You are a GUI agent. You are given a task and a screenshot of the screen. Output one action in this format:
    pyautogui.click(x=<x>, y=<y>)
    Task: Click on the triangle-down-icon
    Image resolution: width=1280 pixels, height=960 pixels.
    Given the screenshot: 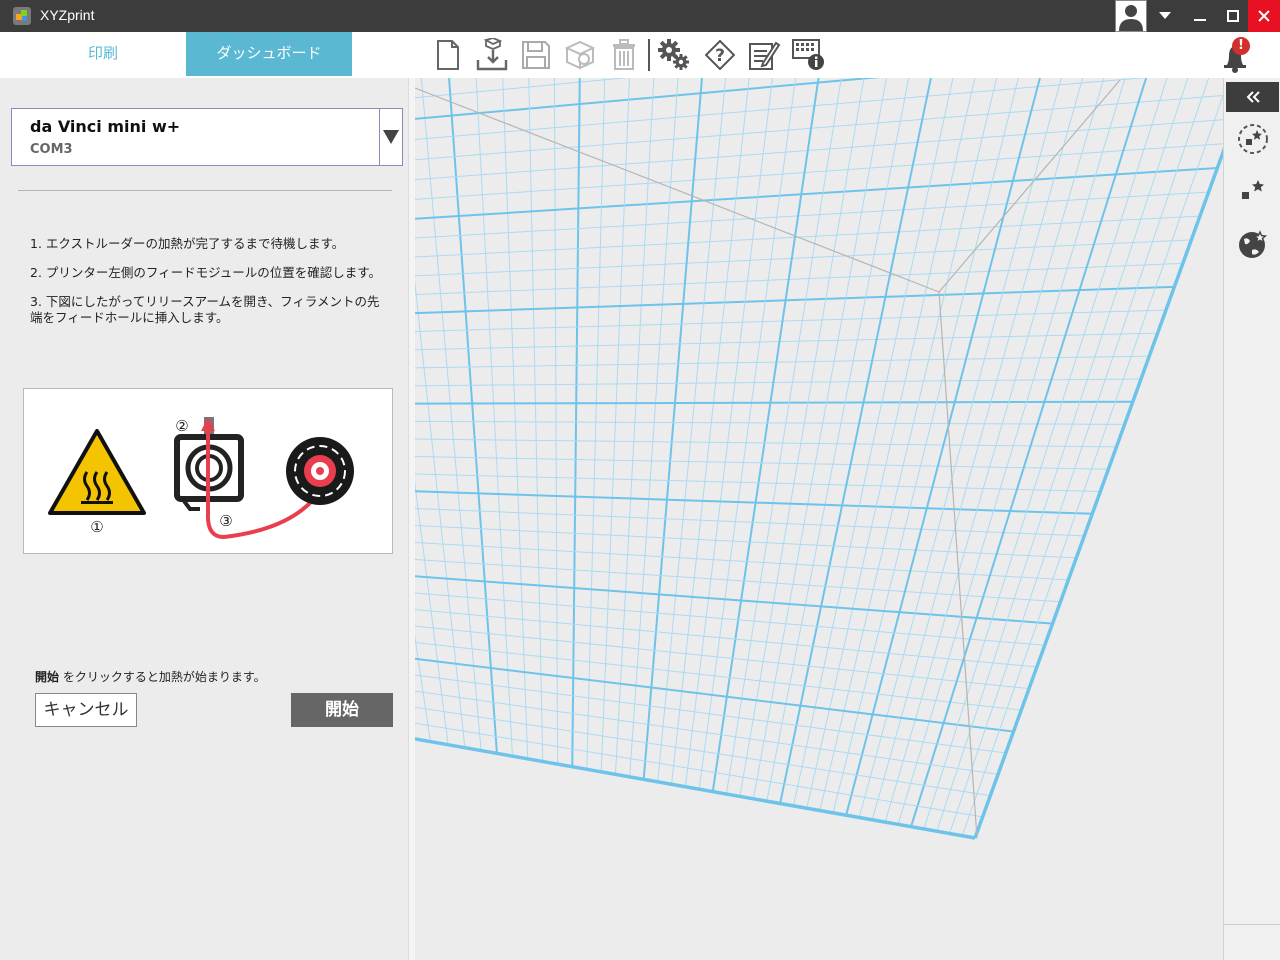 What is the action you would take?
    pyautogui.click(x=391, y=137)
    